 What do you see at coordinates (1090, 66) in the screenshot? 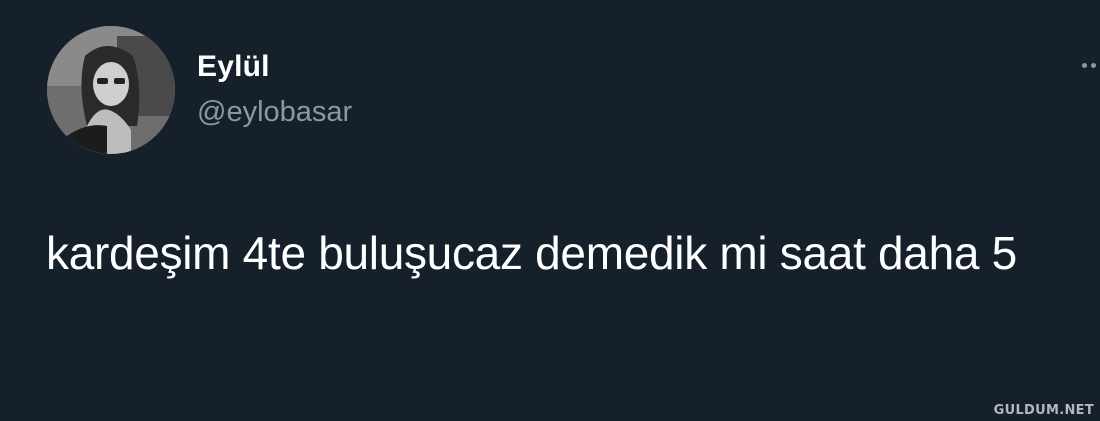
I see `more-dots-icon` at bounding box center [1090, 66].